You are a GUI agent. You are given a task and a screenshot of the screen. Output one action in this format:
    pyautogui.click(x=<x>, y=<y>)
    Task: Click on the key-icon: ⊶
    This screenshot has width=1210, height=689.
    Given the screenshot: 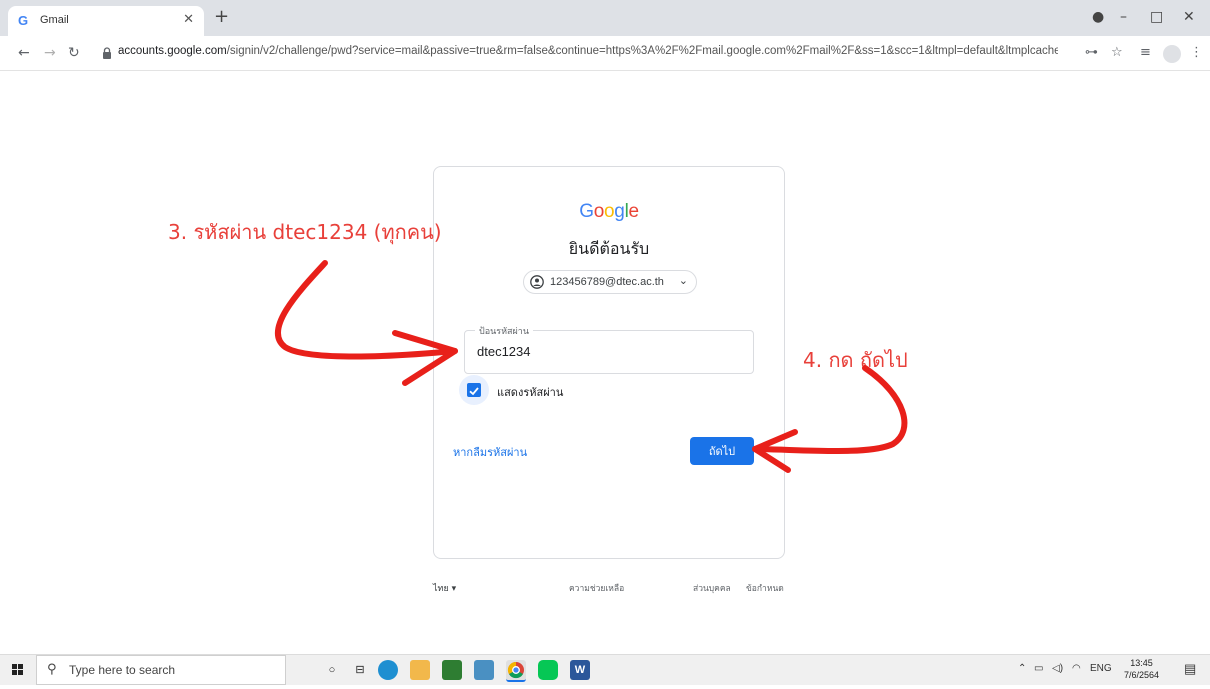 What is the action you would take?
    pyautogui.click(x=1091, y=53)
    